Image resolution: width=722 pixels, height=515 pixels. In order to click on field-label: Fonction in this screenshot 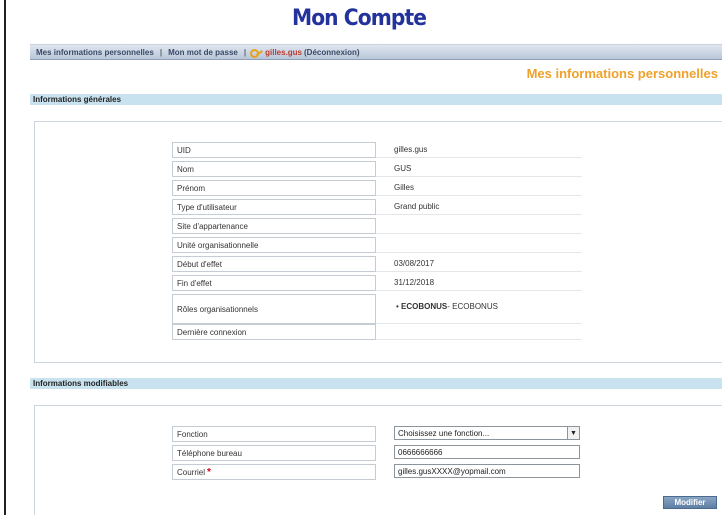, I will do `click(274, 434)`.